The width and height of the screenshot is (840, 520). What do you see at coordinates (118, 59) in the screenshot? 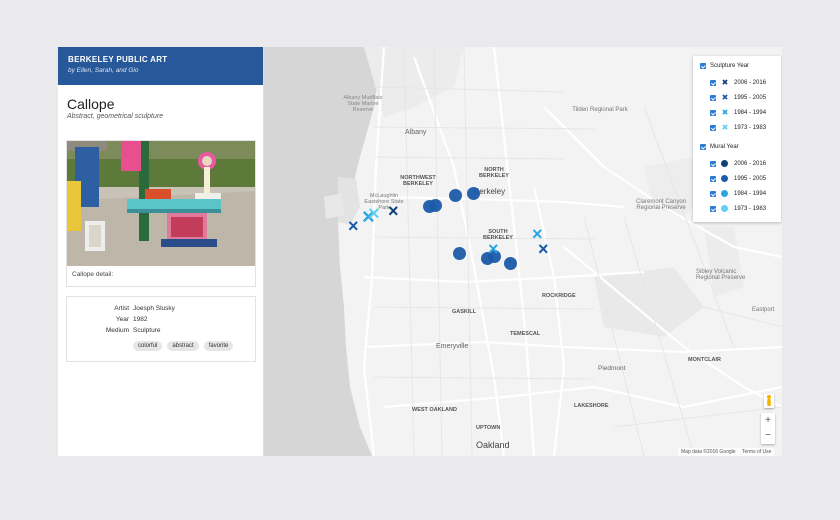
I see `brand-title: BERKELEY PUBLIC ART` at bounding box center [118, 59].